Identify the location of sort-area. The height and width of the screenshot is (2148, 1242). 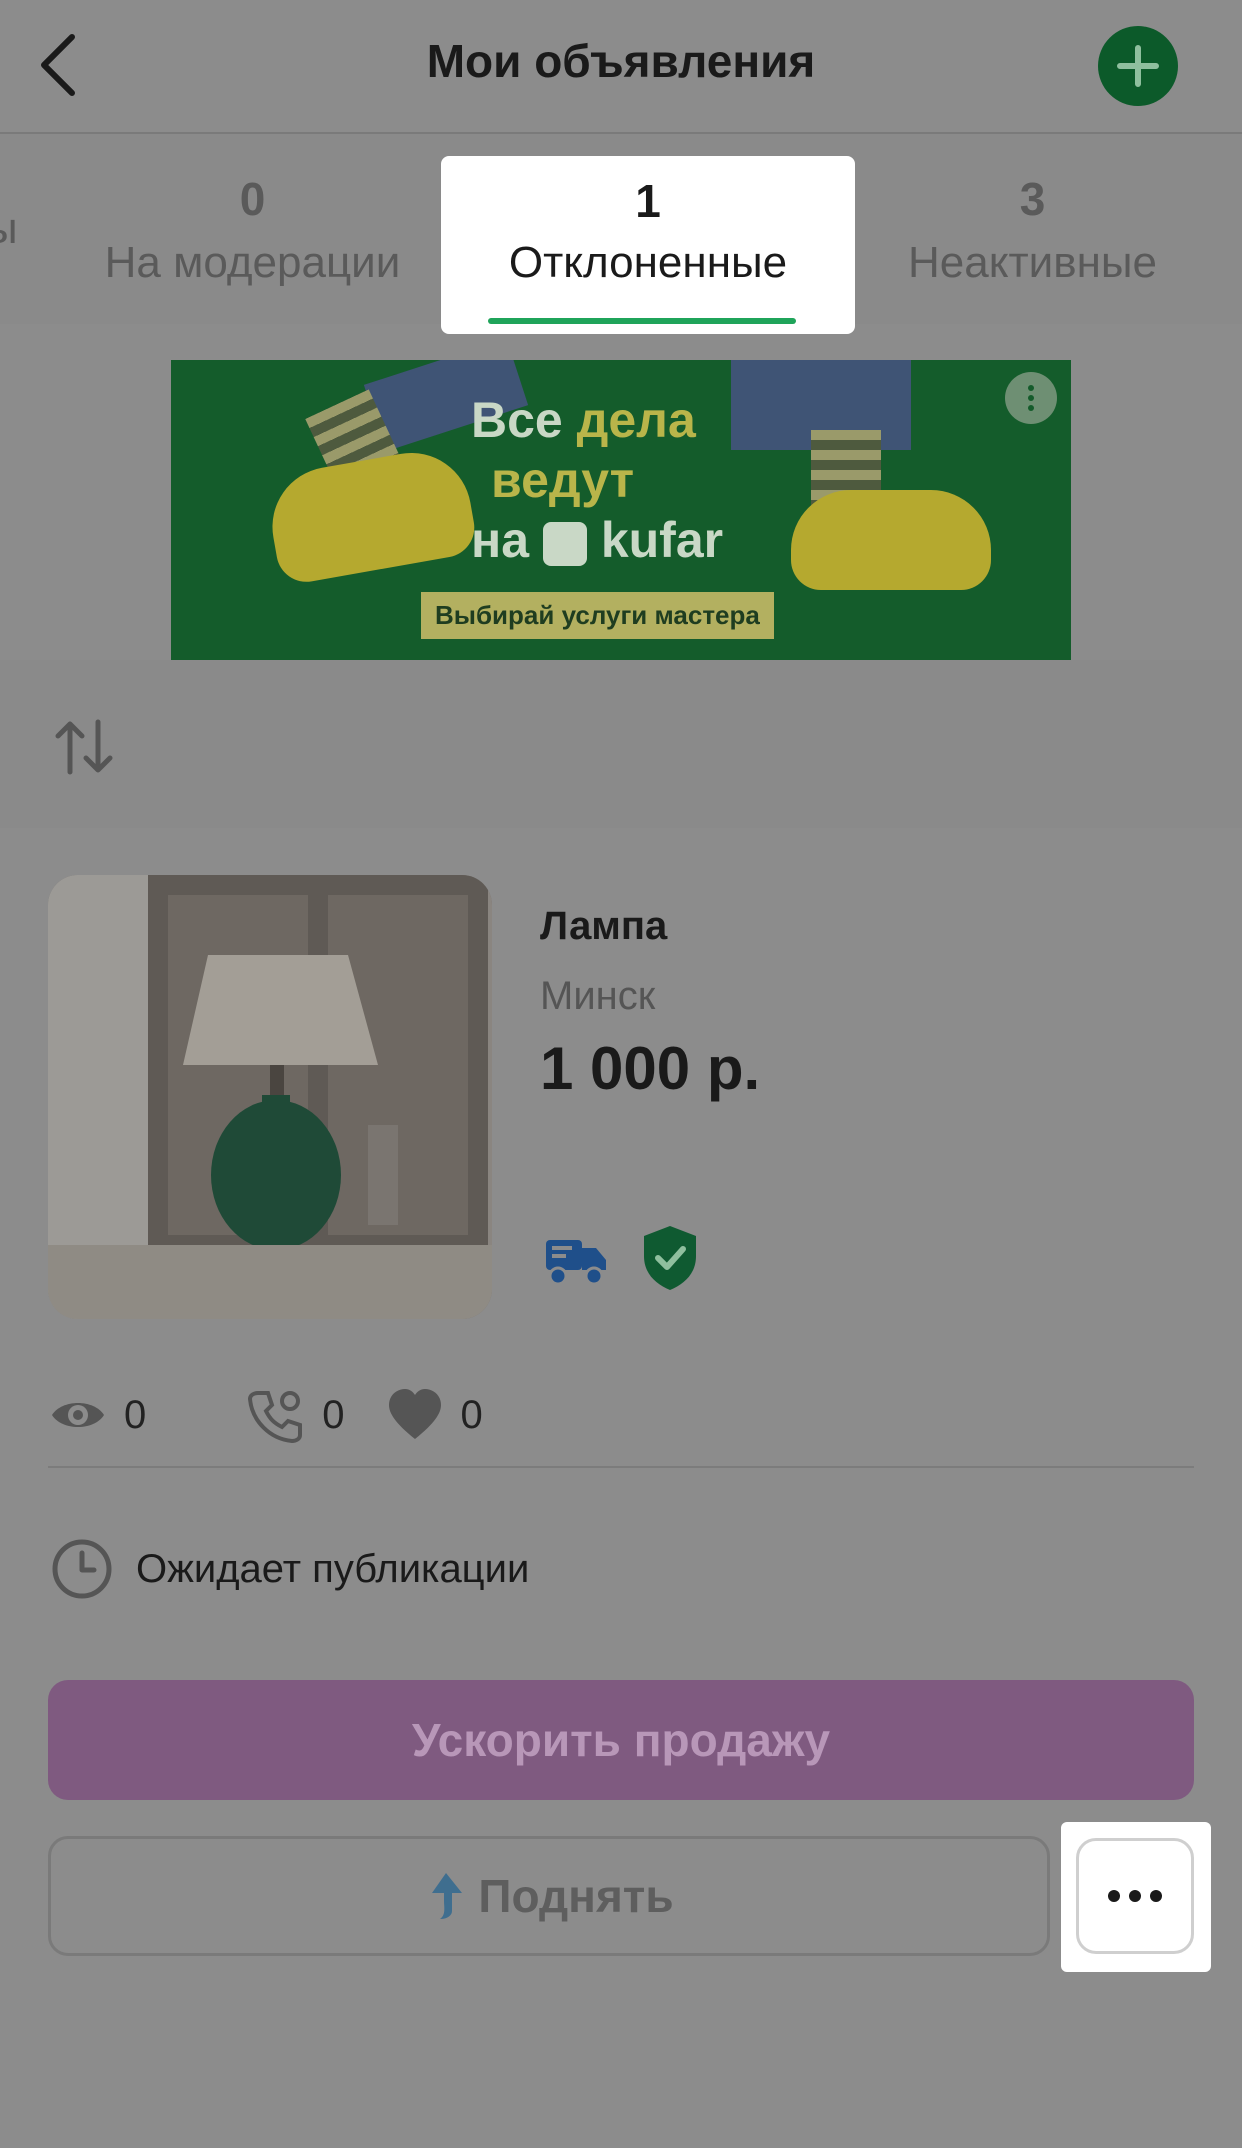
(621, 744).